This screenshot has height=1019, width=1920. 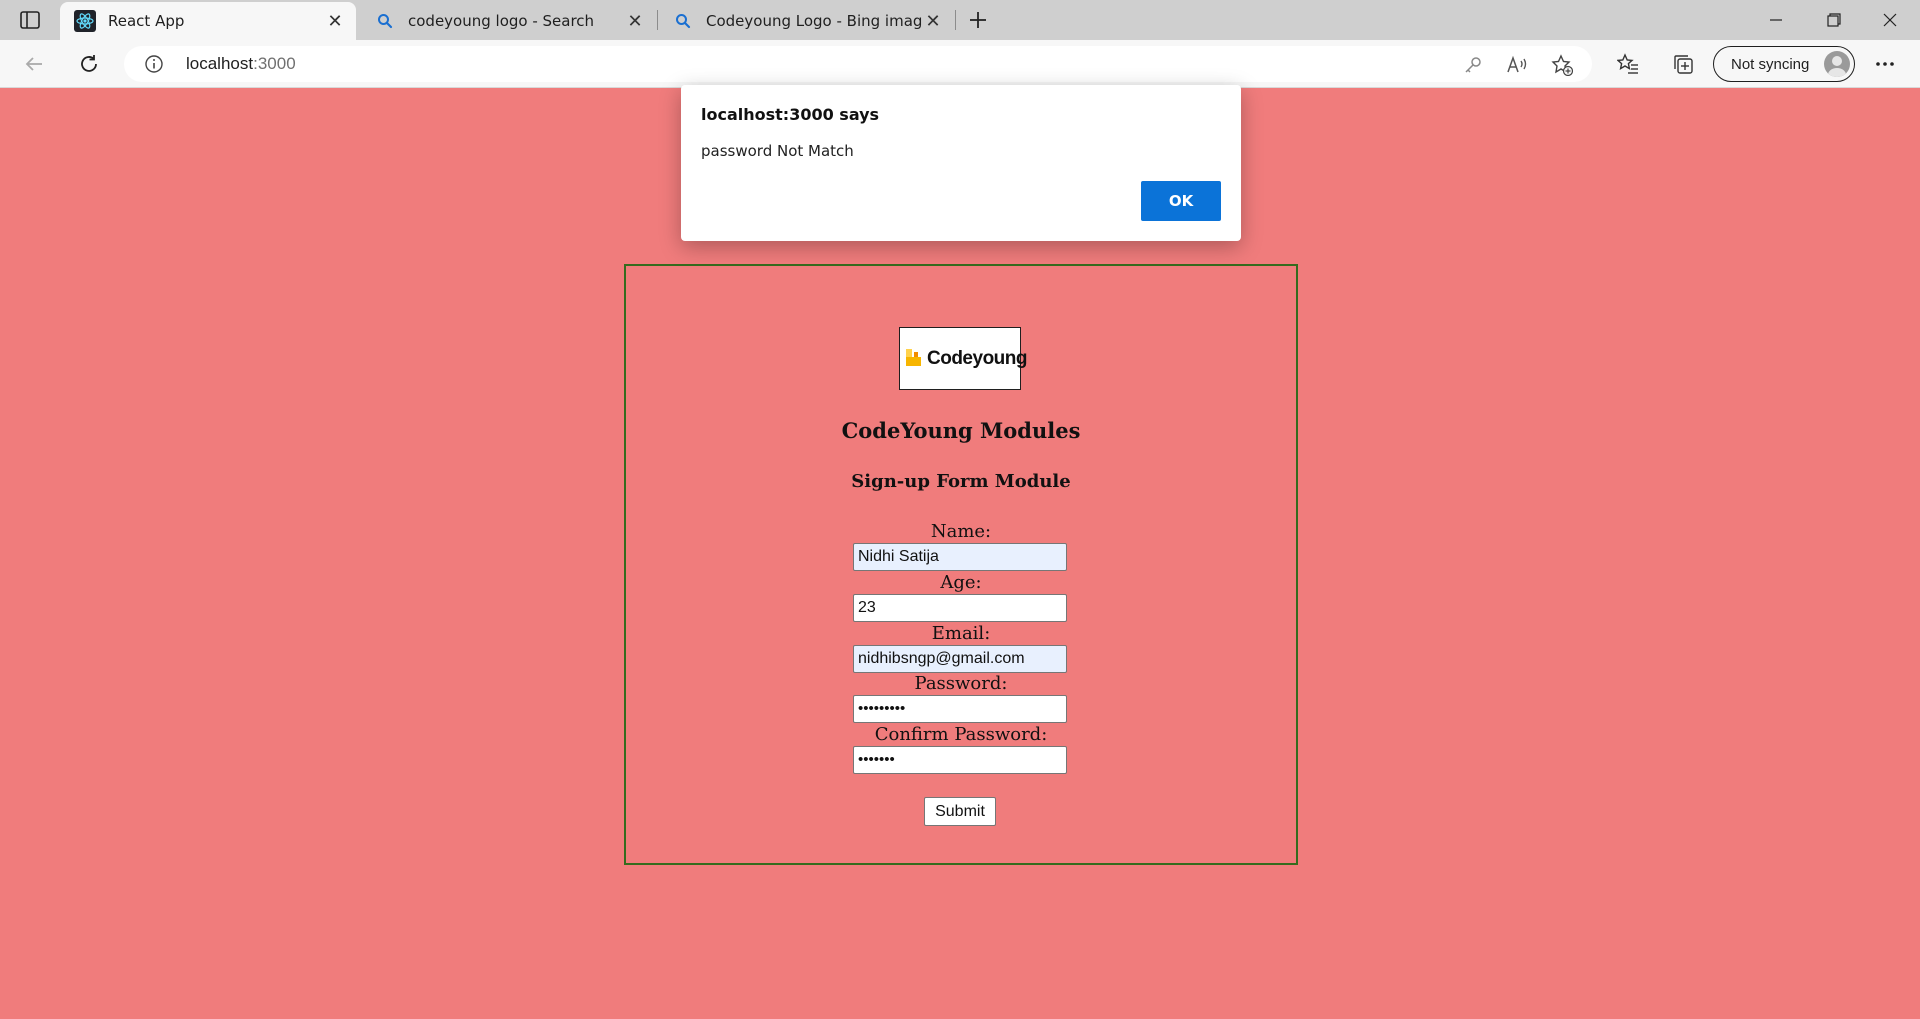 I want to click on url-text: localhost:3000, so click(x=241, y=64).